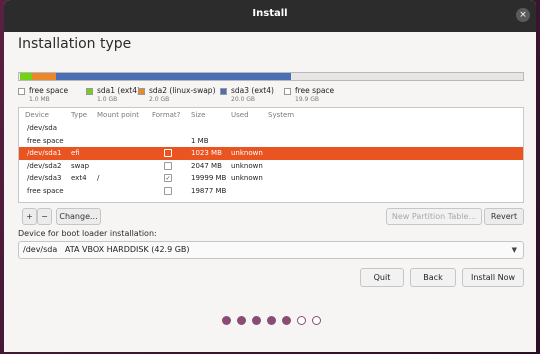  I want to click on cell-size: 19999 MB, so click(209, 178).